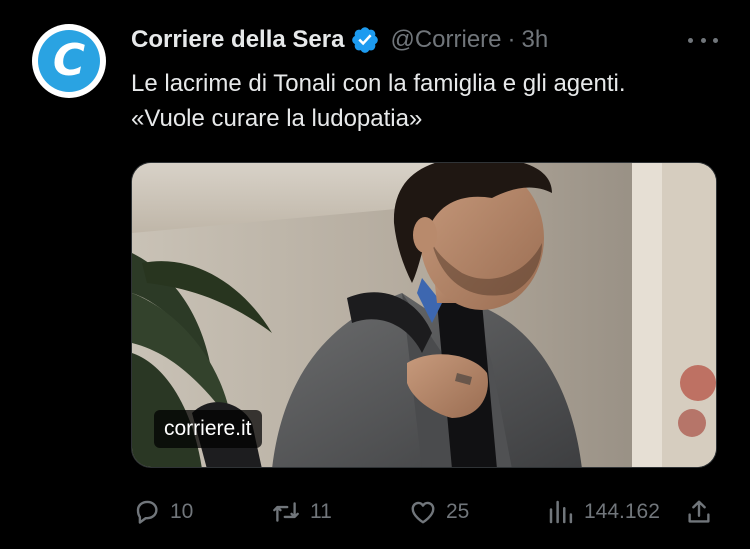 The height and width of the screenshot is (549, 750). Describe the element at coordinates (208, 429) in the screenshot. I see `link-domain-chip: corriere.it` at that location.